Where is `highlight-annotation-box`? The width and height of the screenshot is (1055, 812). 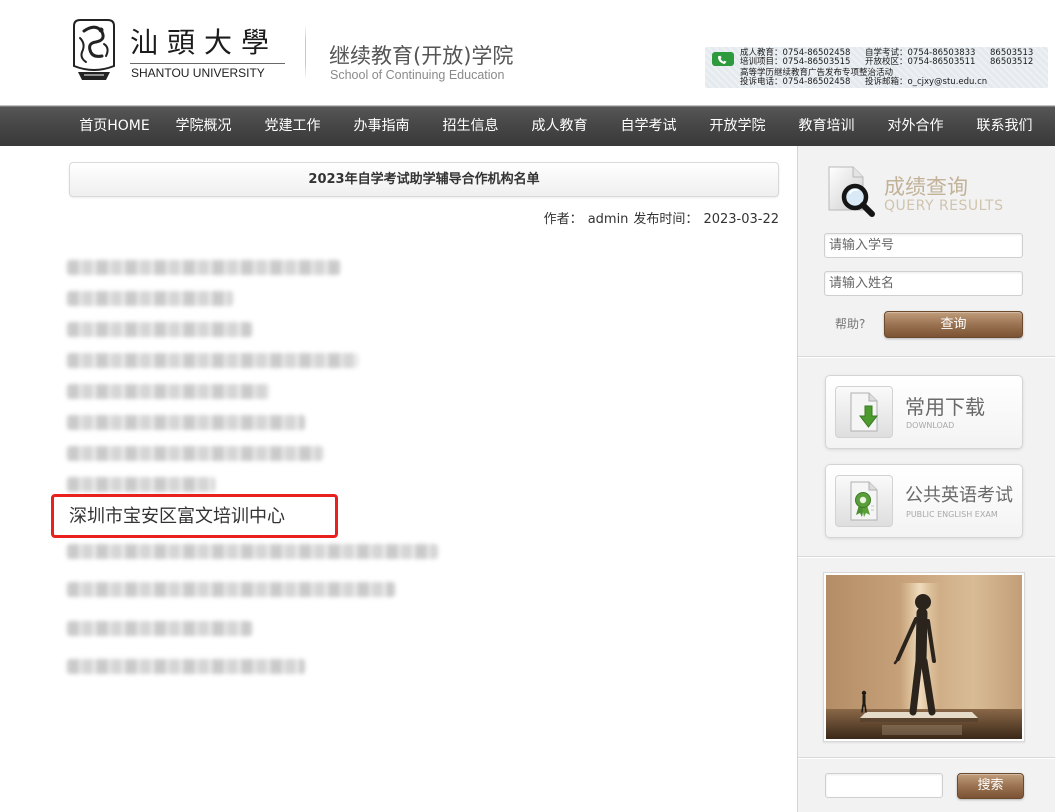
highlight-annotation-box is located at coordinates (194, 516).